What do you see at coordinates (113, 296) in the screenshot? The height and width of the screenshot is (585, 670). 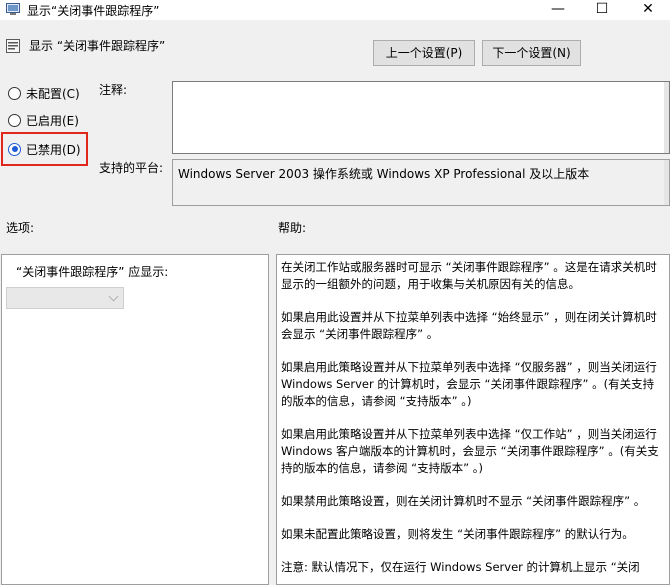 I see `chevron-down-icon` at bounding box center [113, 296].